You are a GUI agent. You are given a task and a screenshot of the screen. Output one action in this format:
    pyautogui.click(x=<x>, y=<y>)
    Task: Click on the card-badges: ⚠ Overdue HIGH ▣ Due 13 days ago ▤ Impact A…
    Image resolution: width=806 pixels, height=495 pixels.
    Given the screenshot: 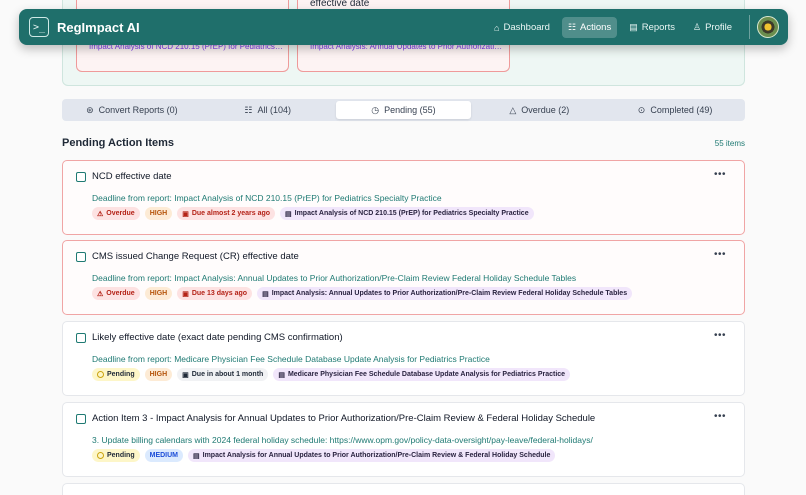 What is the action you would take?
    pyautogui.click(x=362, y=293)
    